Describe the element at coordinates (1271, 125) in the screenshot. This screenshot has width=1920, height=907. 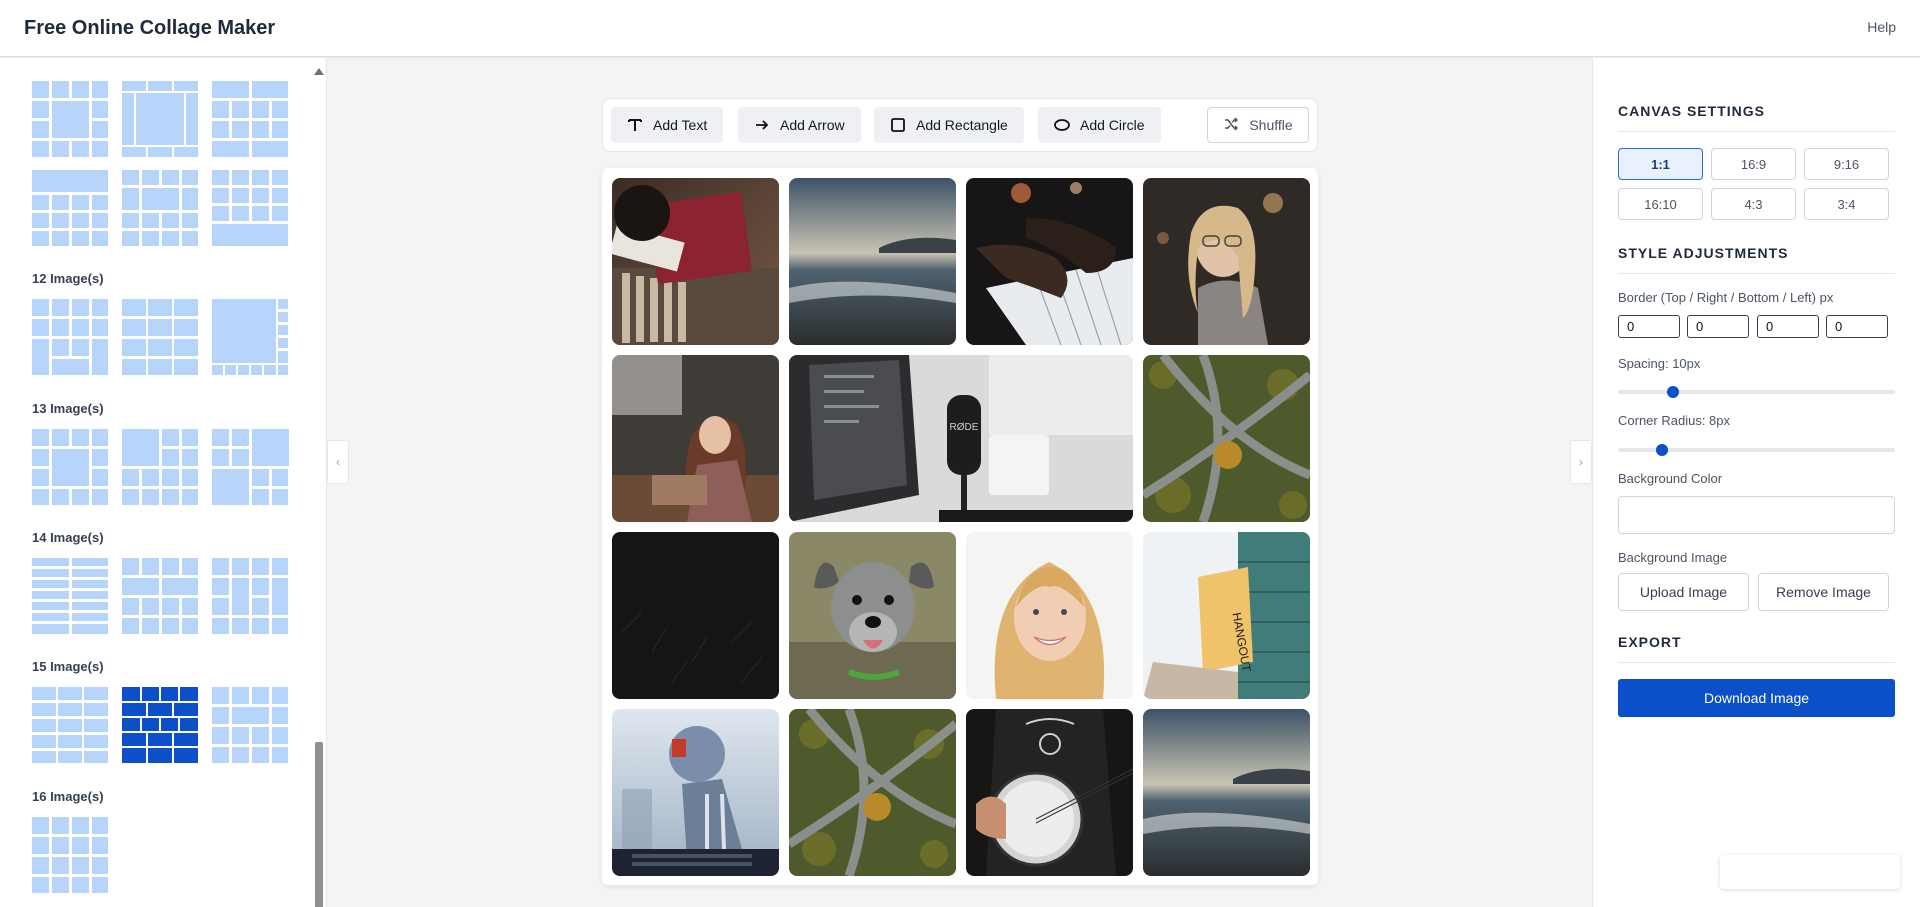
I see `shuffle-label: Shuffle` at that location.